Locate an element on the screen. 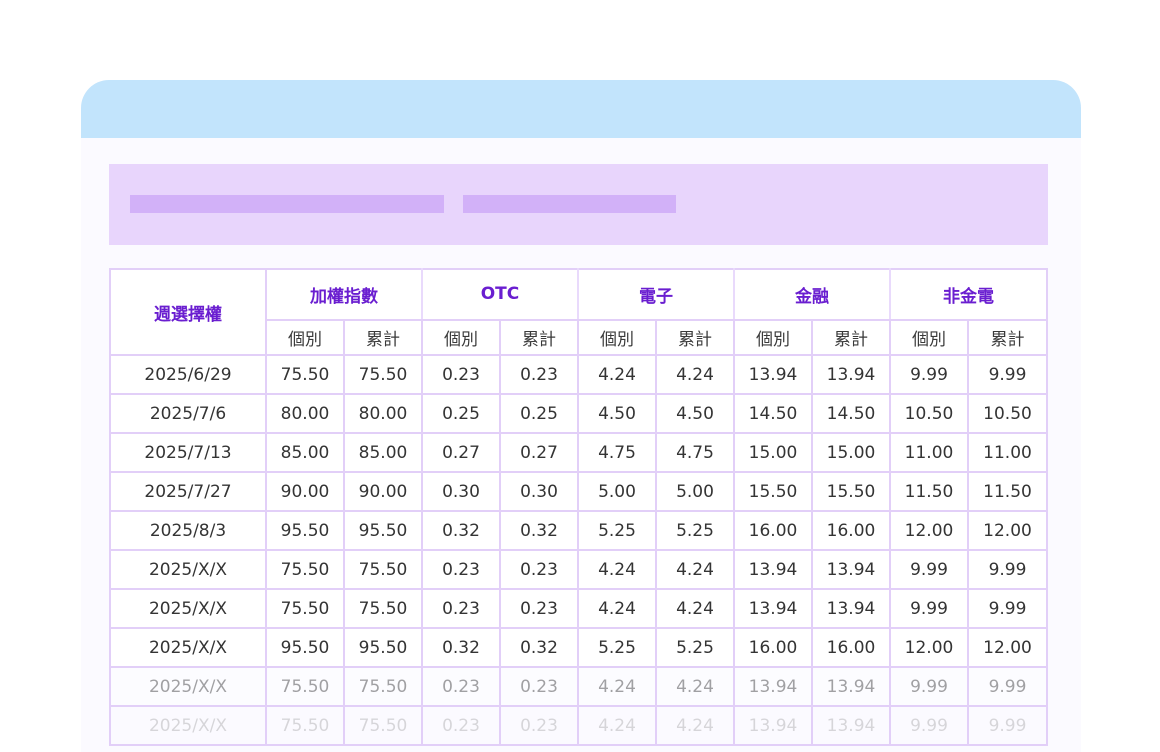 The image size is (1160, 752). row-value: 0.27 is located at coordinates (539, 452).